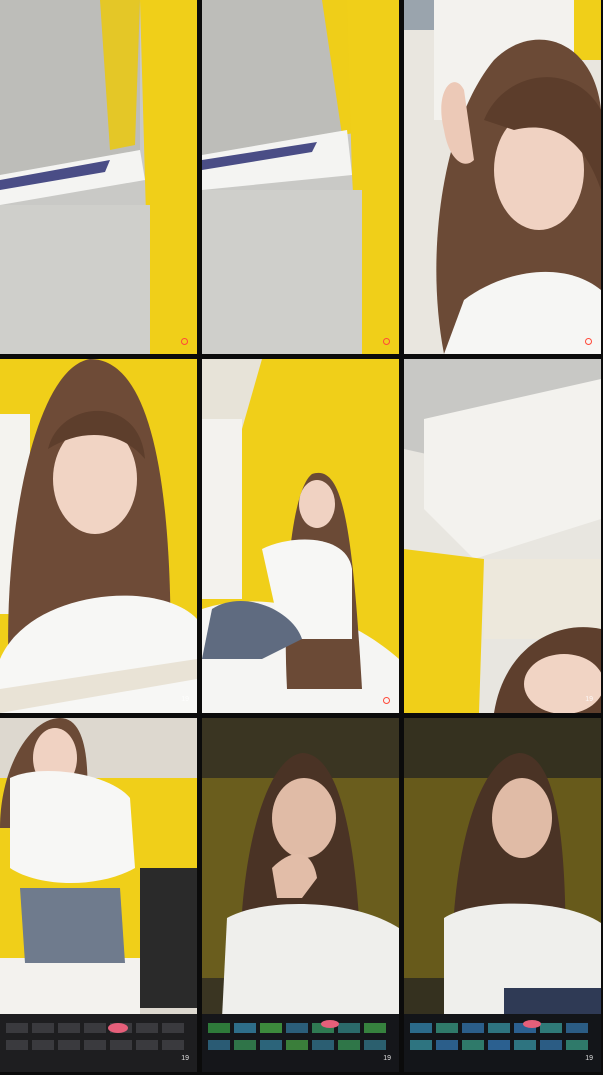  I want to click on video-frame-person-smiling, so click(502, 895).